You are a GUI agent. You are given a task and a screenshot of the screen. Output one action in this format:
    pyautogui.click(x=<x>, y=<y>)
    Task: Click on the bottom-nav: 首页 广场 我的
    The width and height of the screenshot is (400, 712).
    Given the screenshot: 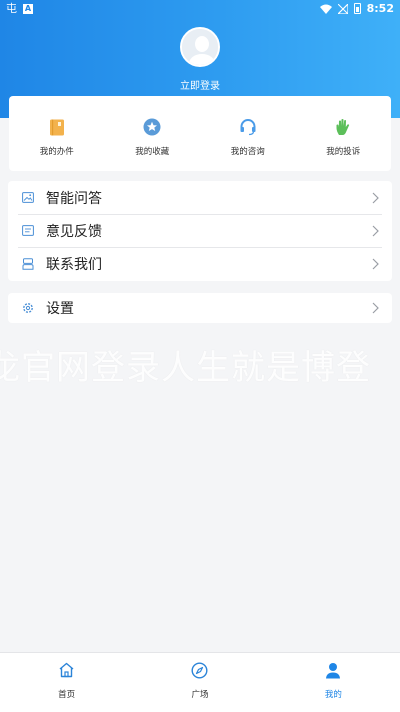 What is the action you would take?
    pyautogui.click(x=200, y=682)
    